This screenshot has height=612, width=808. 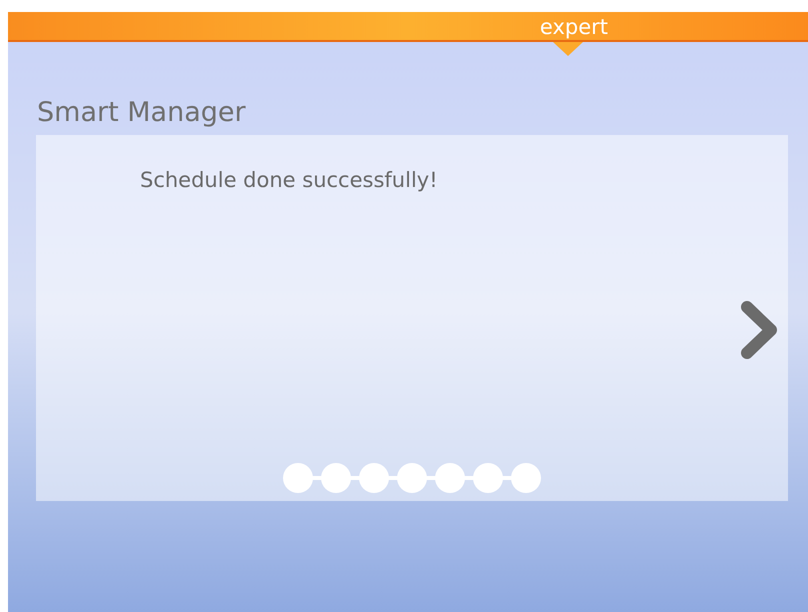 What do you see at coordinates (574, 27) in the screenshot?
I see `mode-label: expert` at bounding box center [574, 27].